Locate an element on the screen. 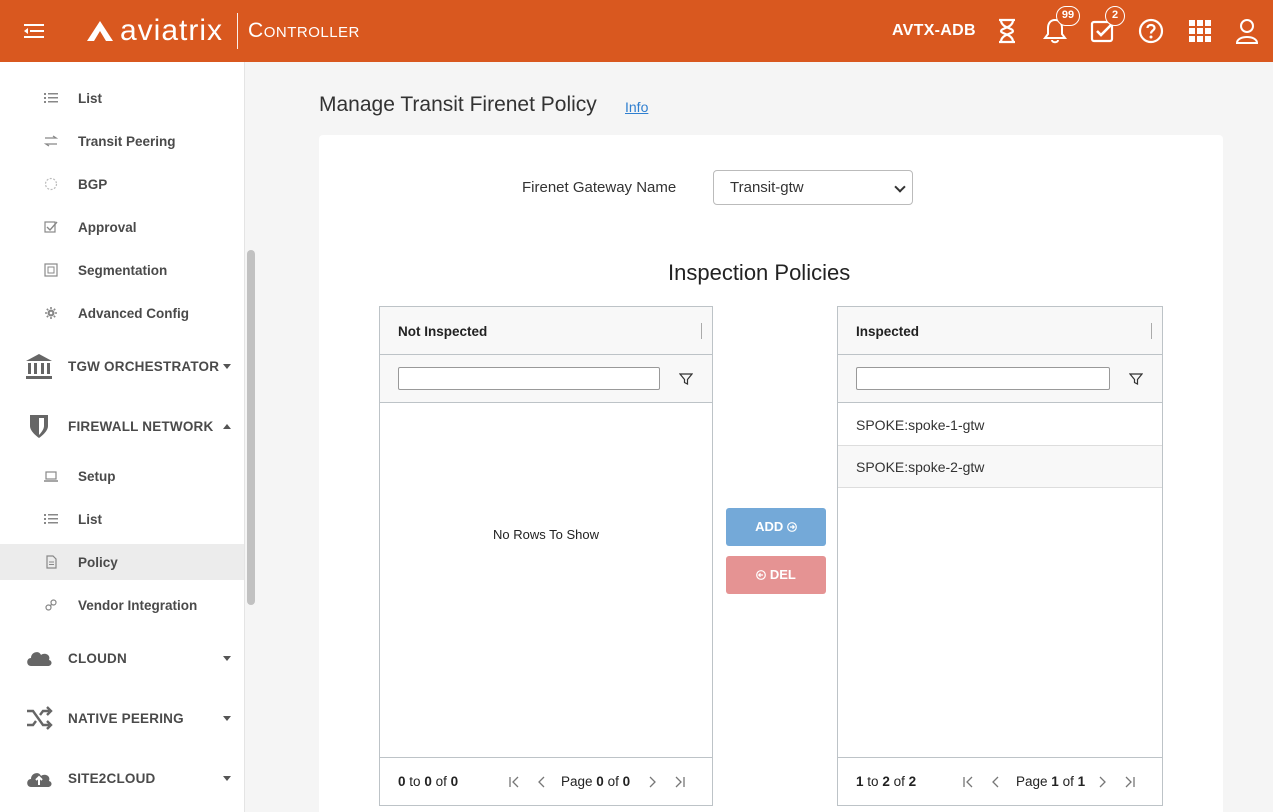 The image size is (1273, 812). cloud-icon is located at coordinates (39, 659).